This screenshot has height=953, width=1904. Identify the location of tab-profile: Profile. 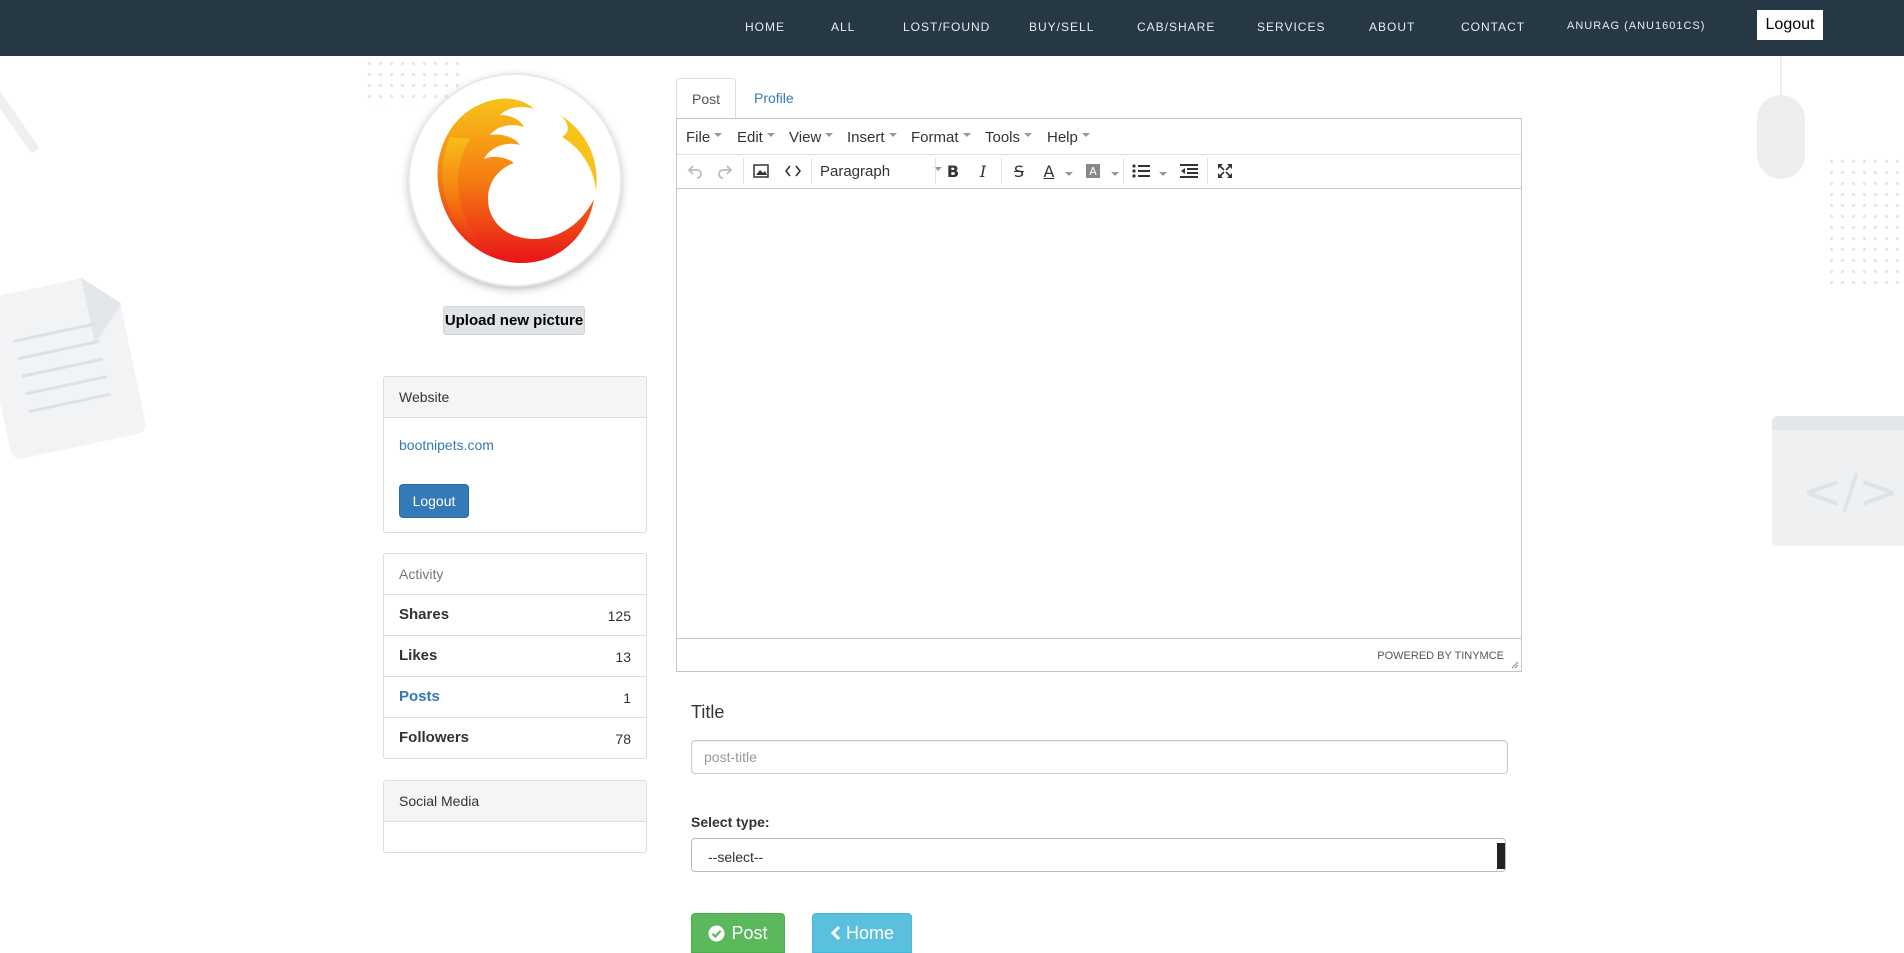
(774, 98).